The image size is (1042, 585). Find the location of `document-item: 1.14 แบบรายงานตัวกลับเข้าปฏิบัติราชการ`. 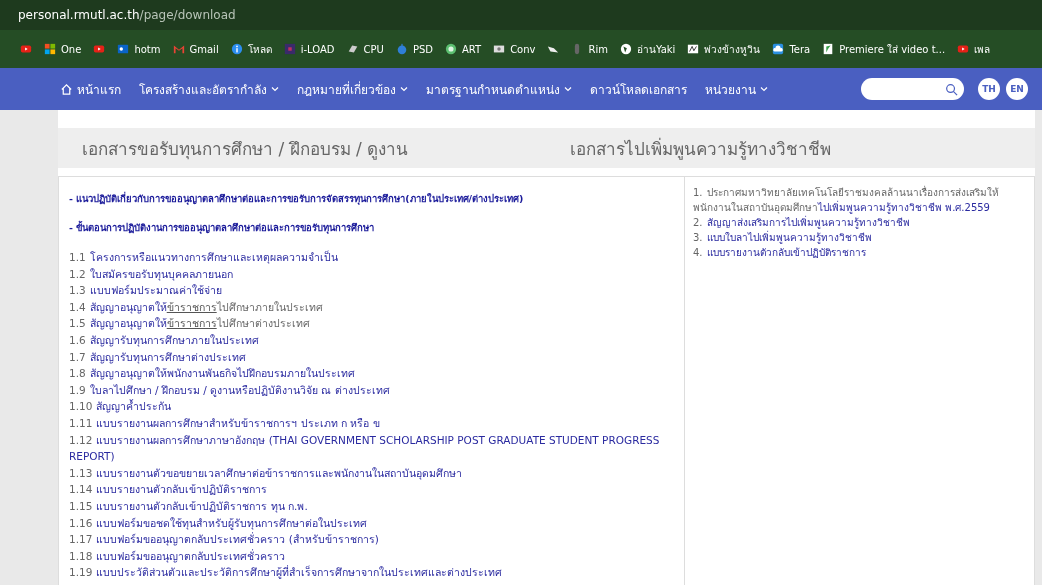

document-item: 1.14 แบบรายงานตัวกลับเข้าปฏิบัติราชการ is located at coordinates (169, 490).